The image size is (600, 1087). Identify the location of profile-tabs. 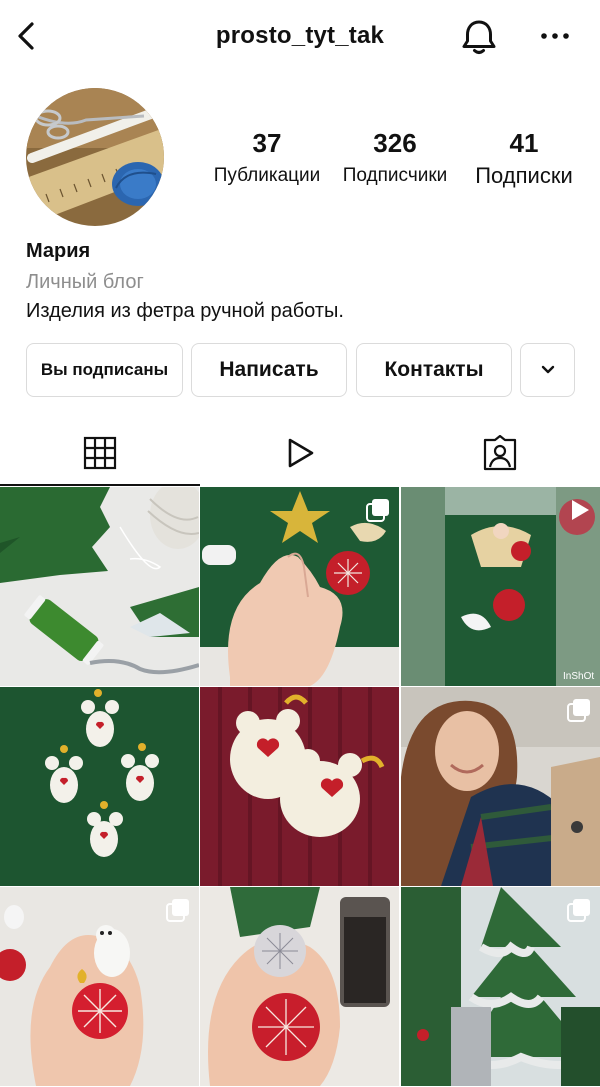
(300, 453).